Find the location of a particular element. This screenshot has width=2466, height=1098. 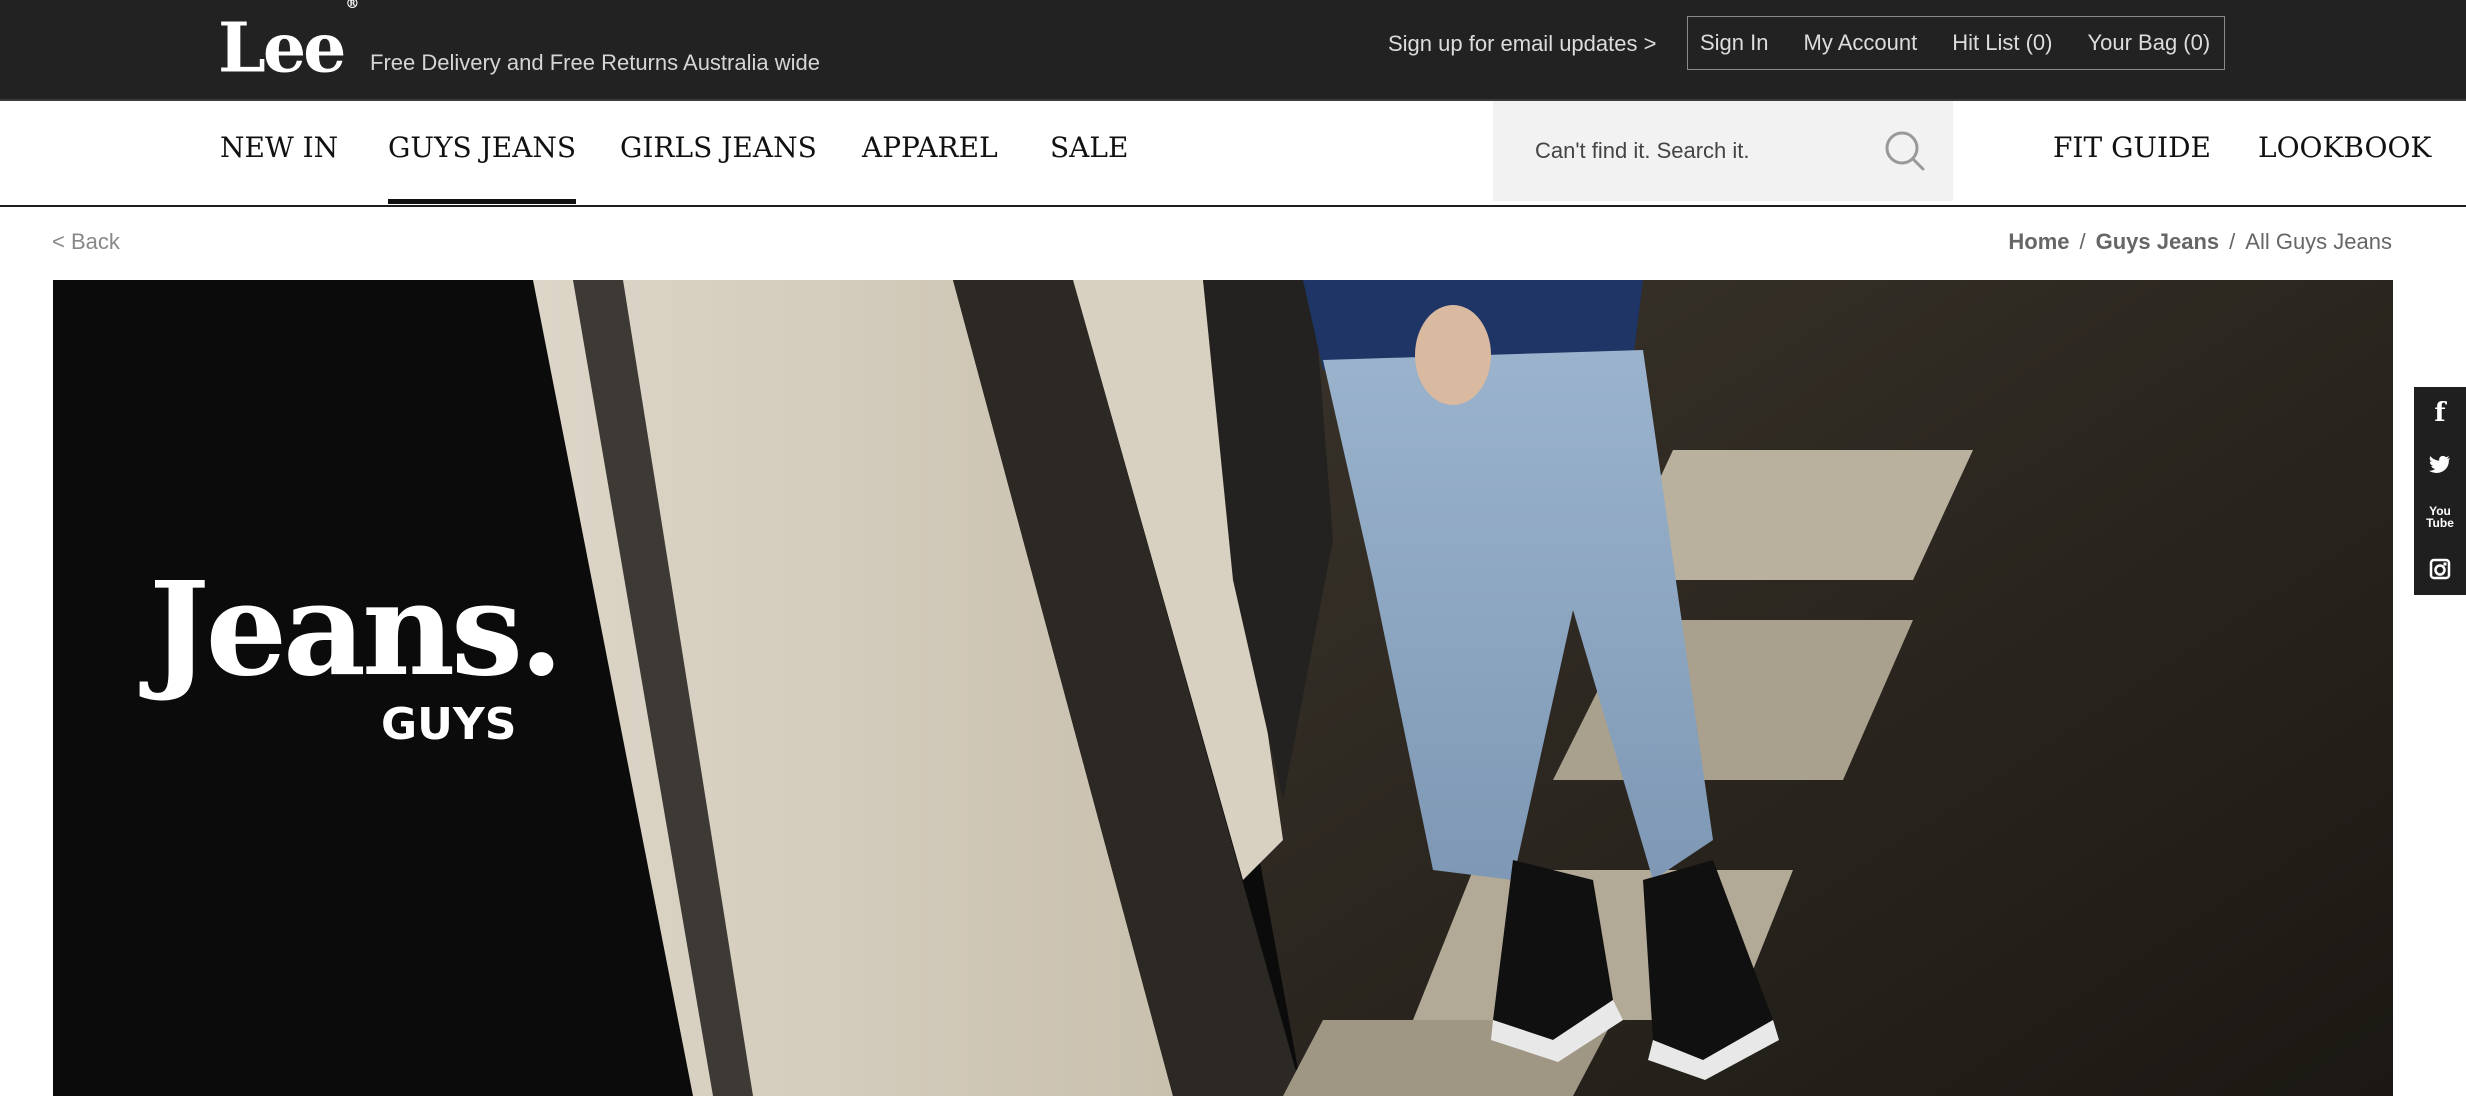

sign-in-link: Sign In is located at coordinates (1734, 43).